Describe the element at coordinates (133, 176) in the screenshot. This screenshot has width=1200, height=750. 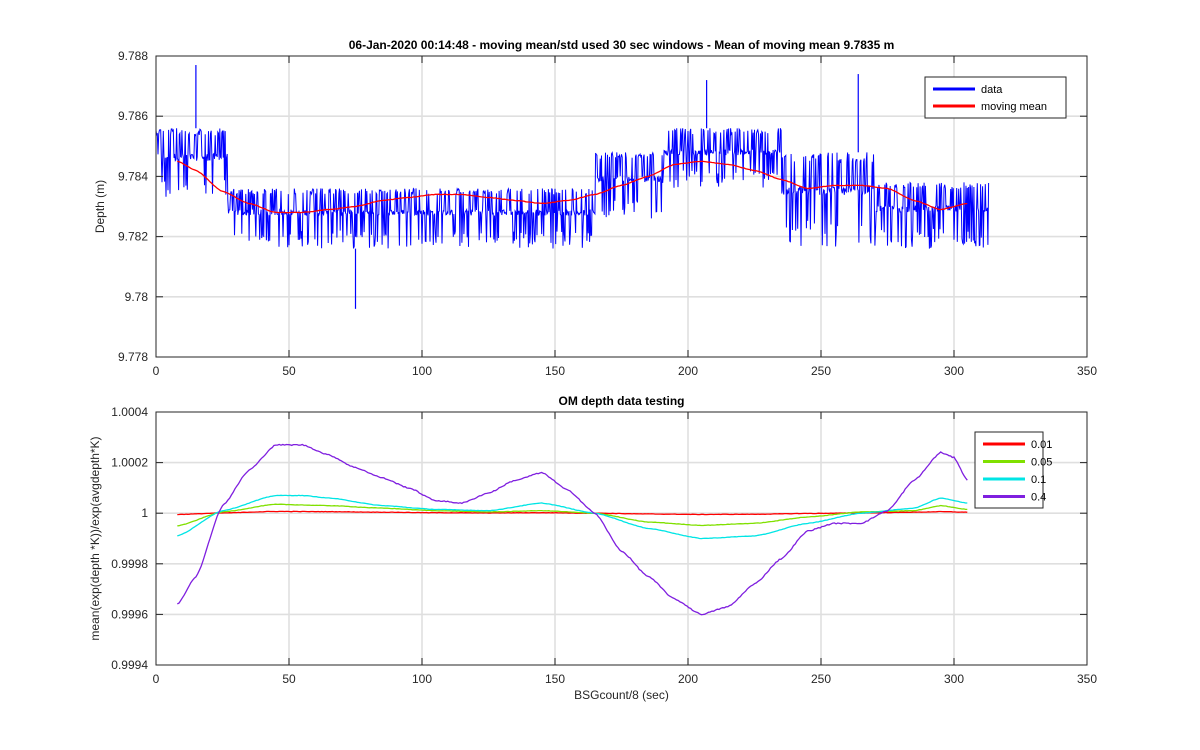
I see `y-tick-label: 9.784` at that location.